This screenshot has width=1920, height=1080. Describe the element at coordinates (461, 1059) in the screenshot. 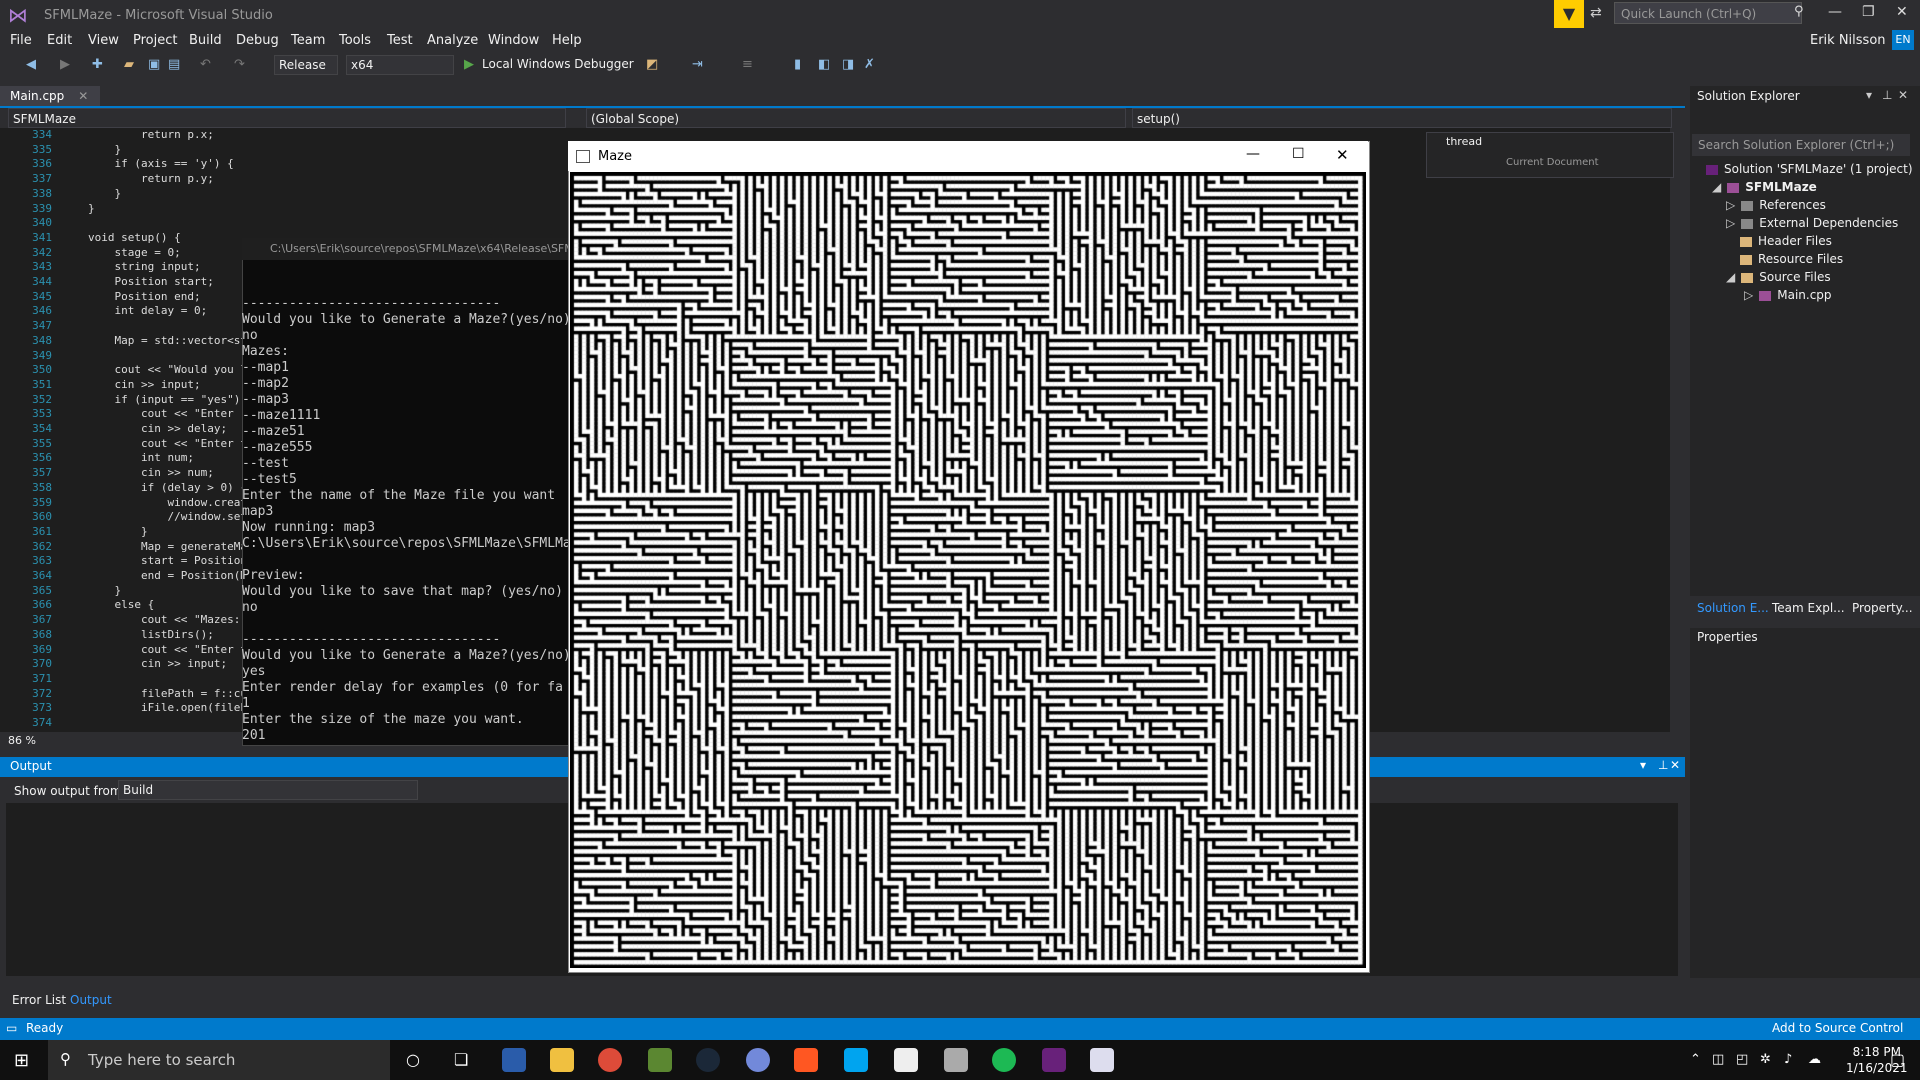

I see `task-view-icon: ❏` at that location.